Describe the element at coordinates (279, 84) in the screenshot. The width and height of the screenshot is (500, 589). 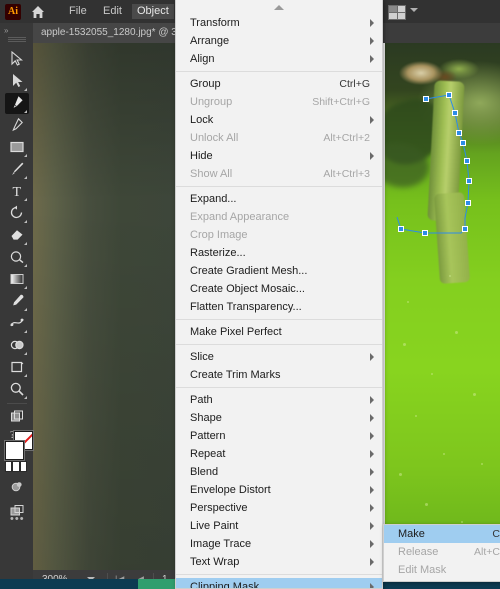
I see `menu-item-group: Group Ctrl+G` at that location.